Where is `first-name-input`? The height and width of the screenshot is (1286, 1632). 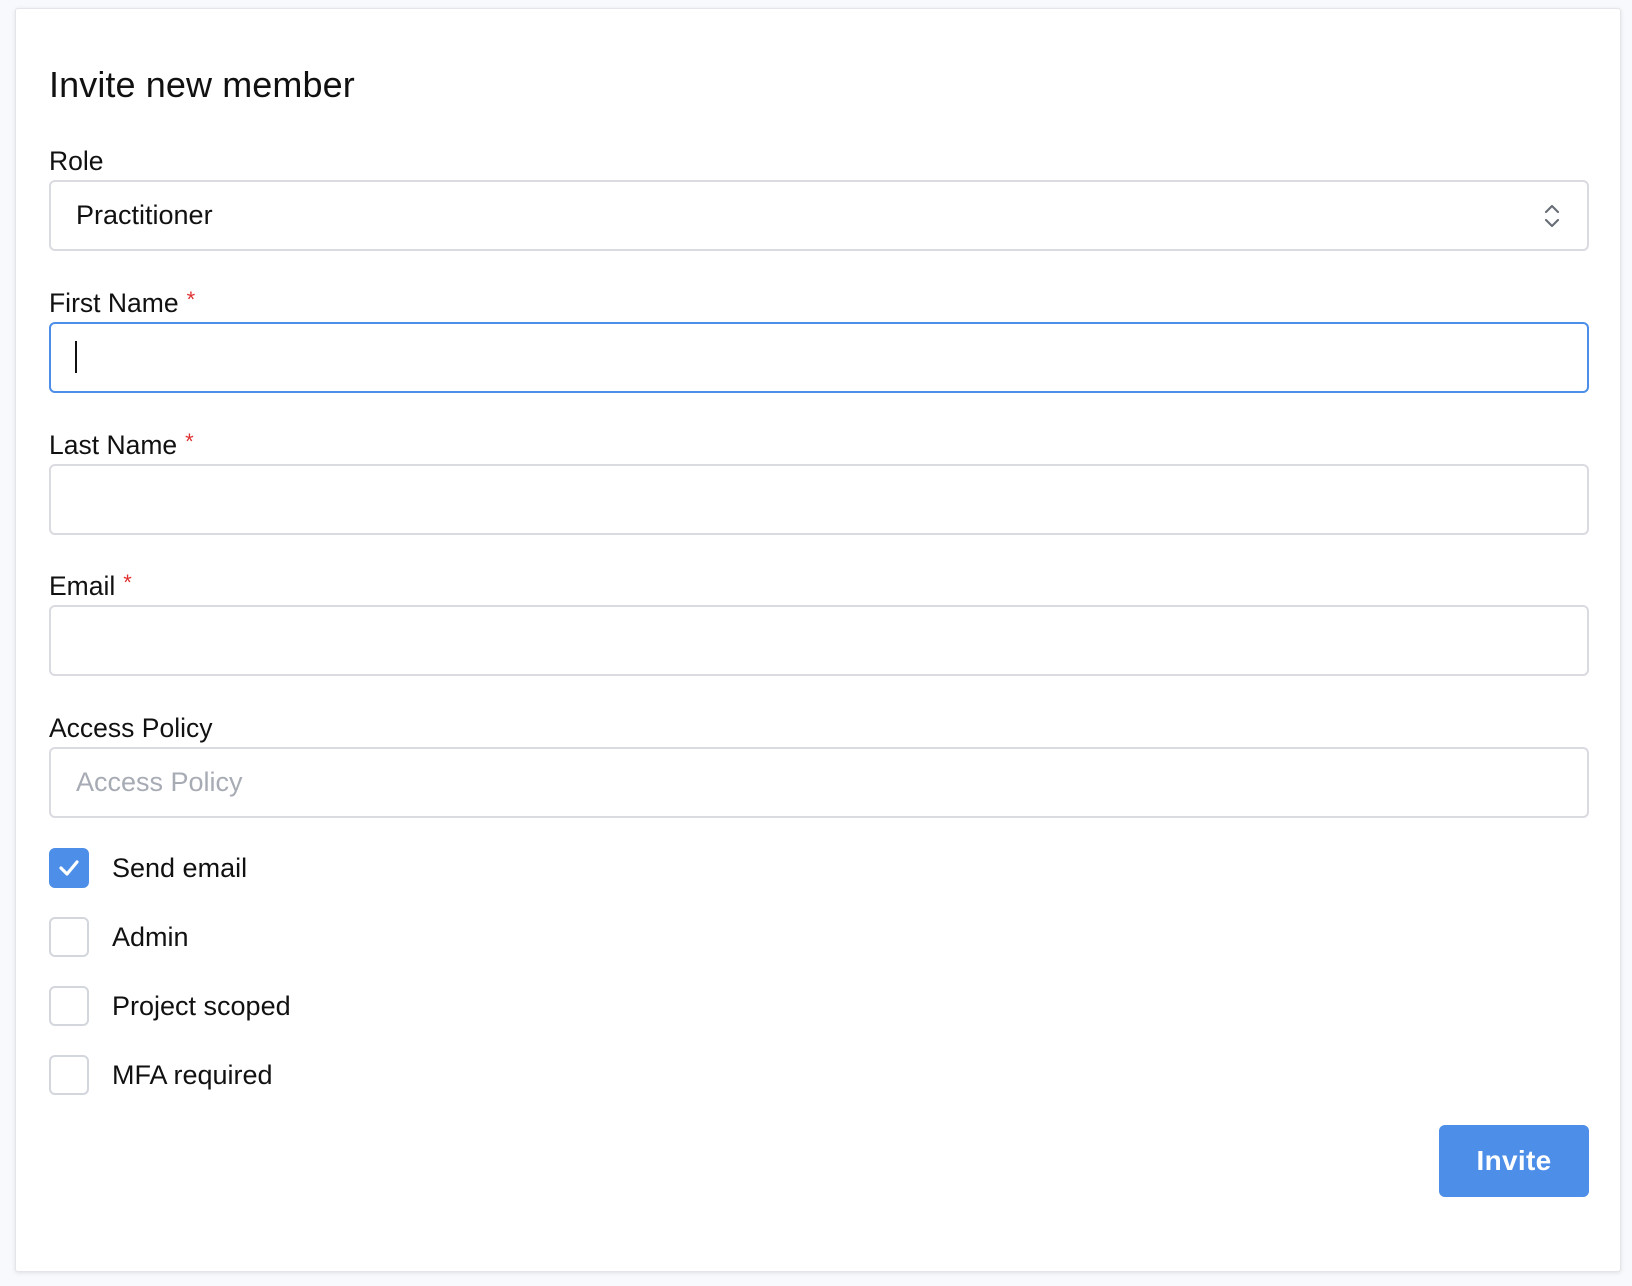
first-name-input is located at coordinates (819, 357).